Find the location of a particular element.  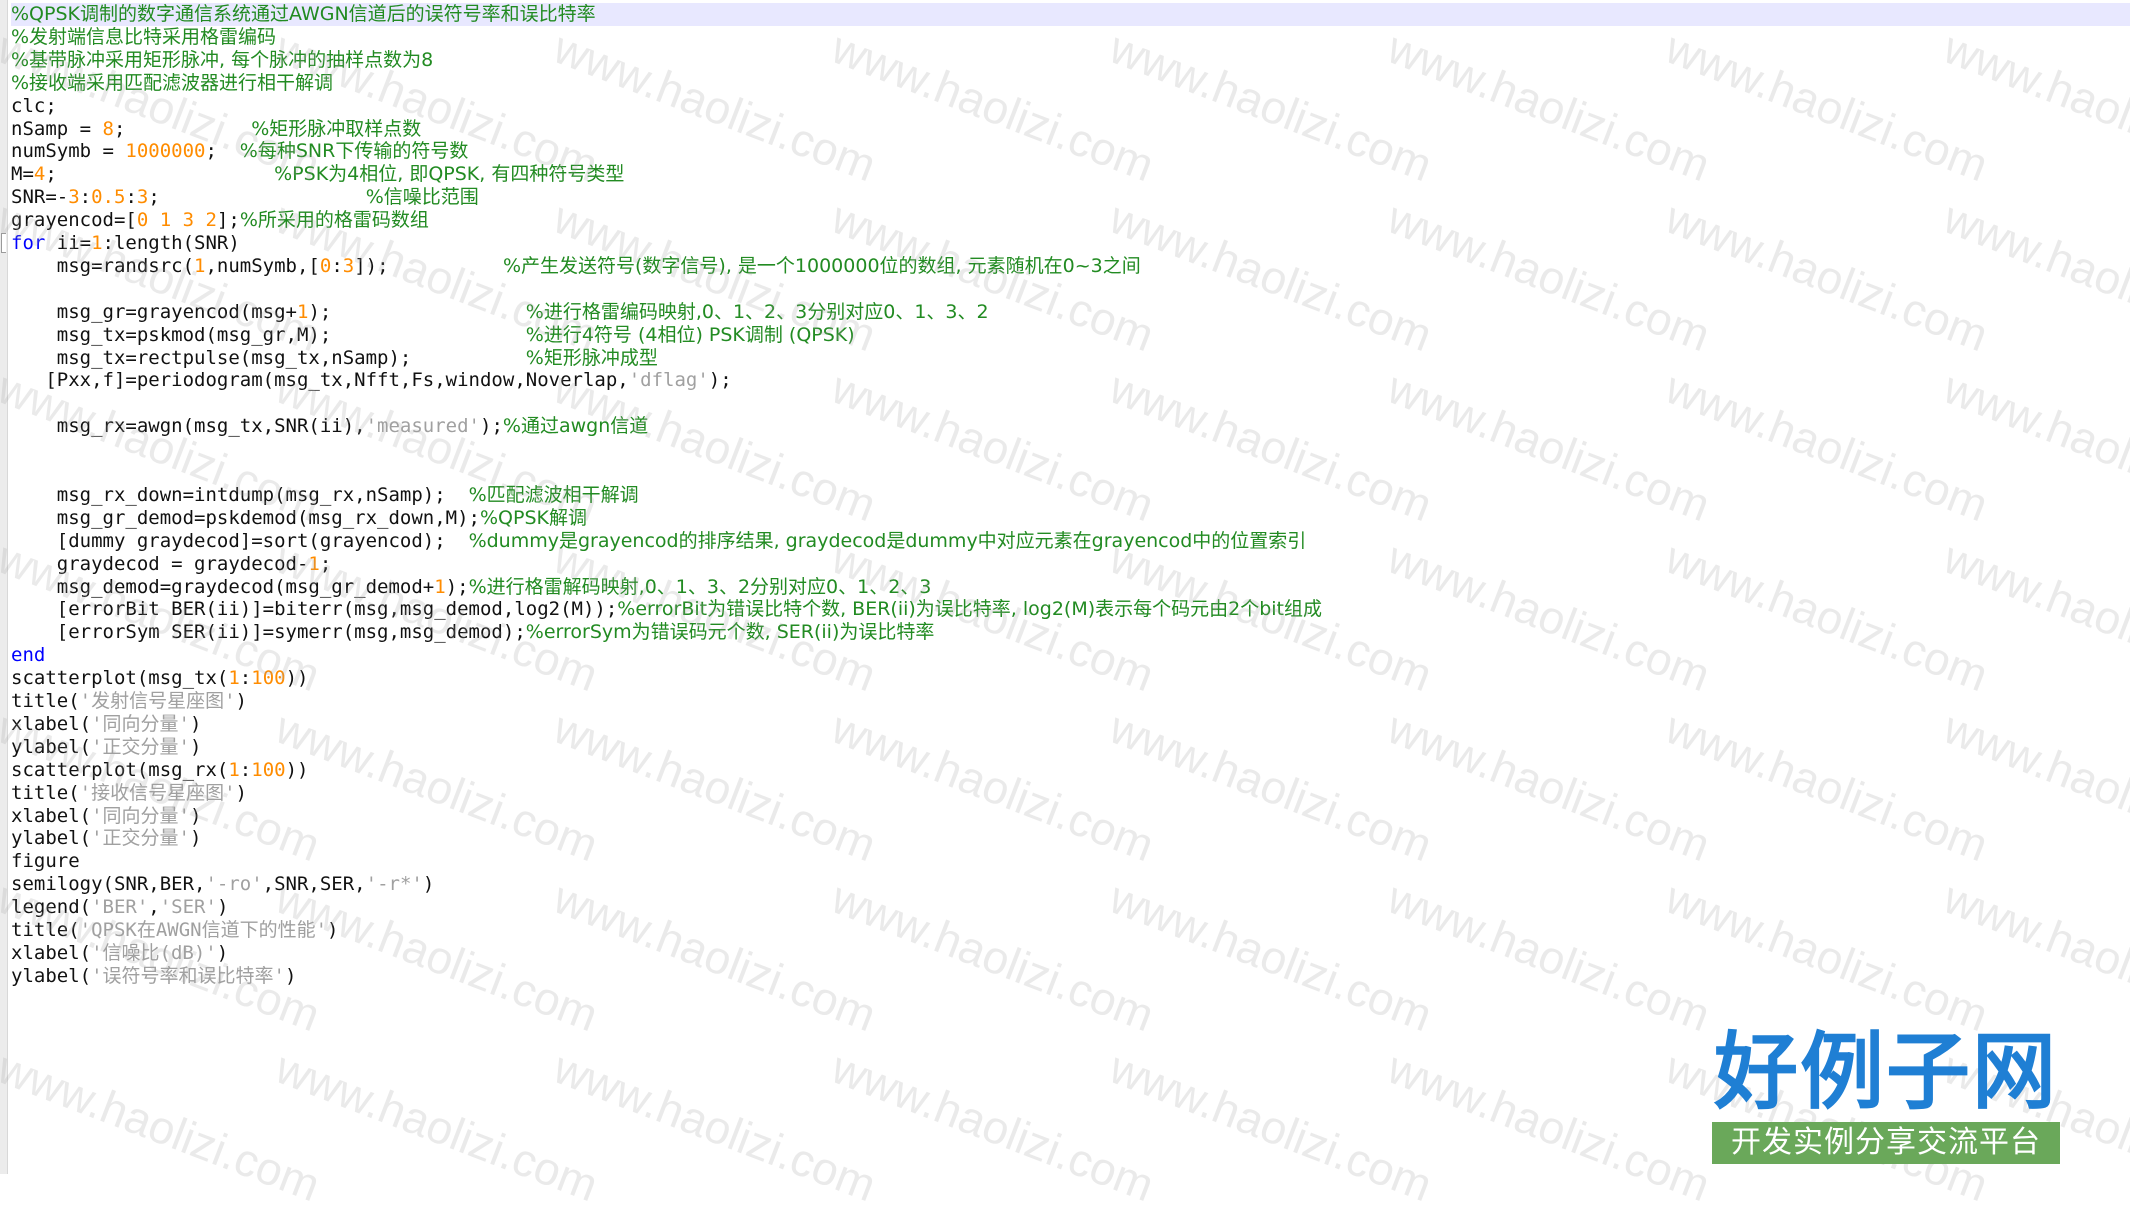

code-line: title('接收信号星座图') is located at coordinates (129, 793).